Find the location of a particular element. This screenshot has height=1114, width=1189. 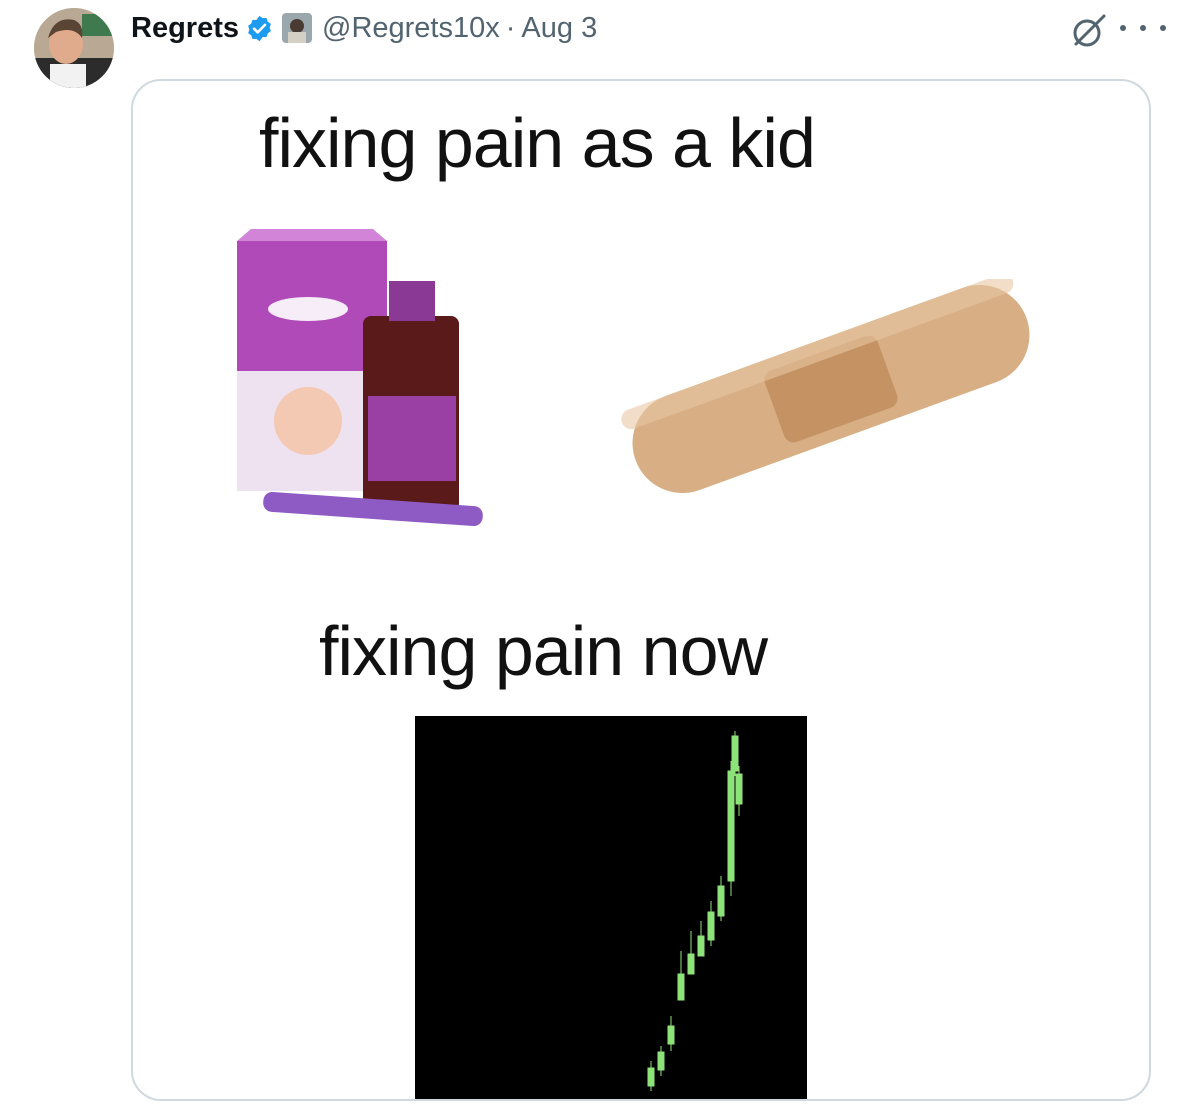

candlestick-chart-image is located at coordinates (611, 907).